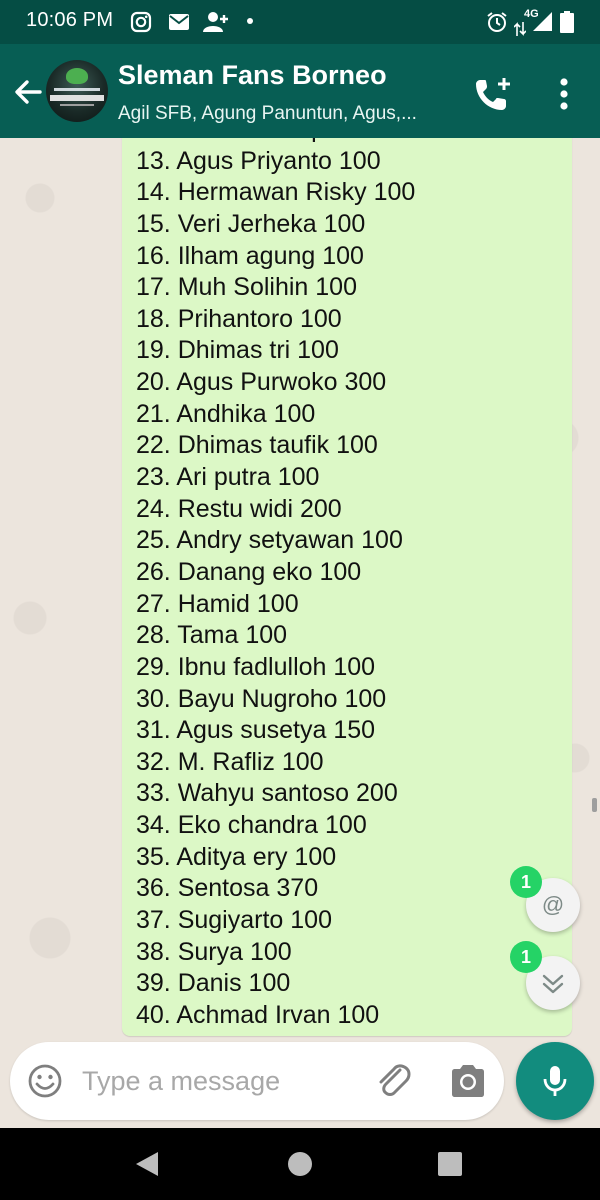 This screenshot has width=600, height=1200. Describe the element at coordinates (276, 192) in the screenshot. I see `message-line: 14. Hermawan Risky 100` at that location.